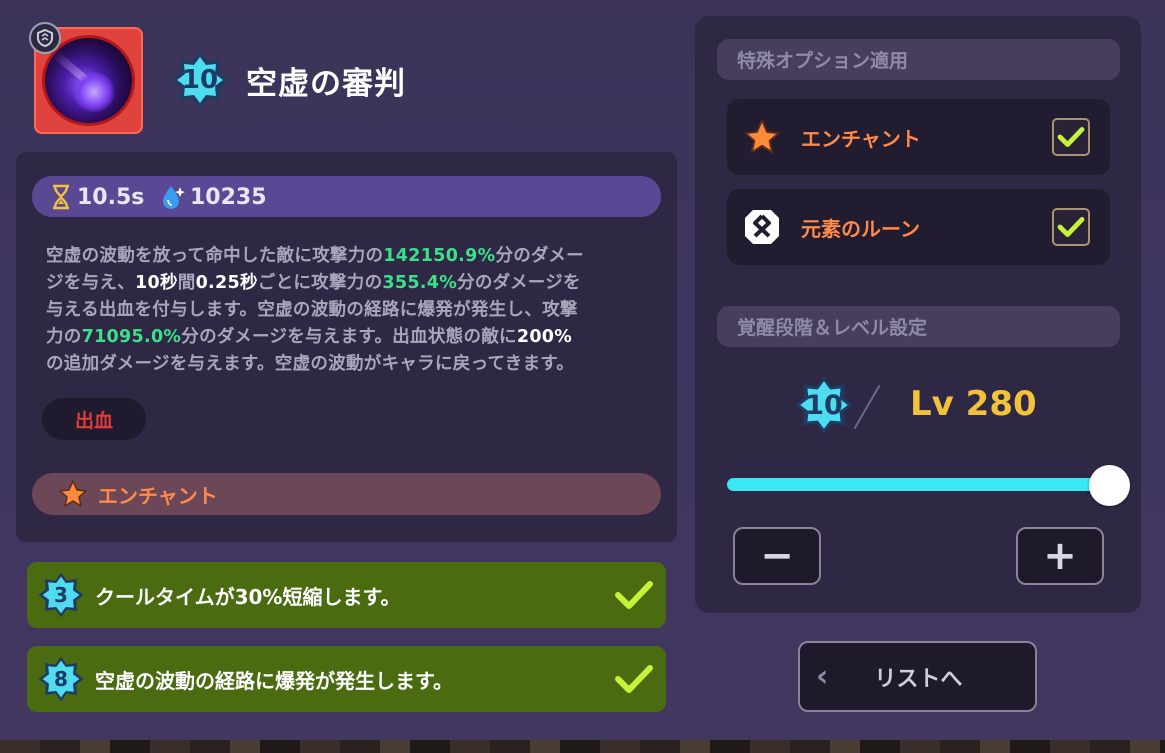 This screenshot has width=1165, height=753. Describe the element at coordinates (918, 227) in the screenshot. I see `rune-option-row: 元素のルーン` at that location.